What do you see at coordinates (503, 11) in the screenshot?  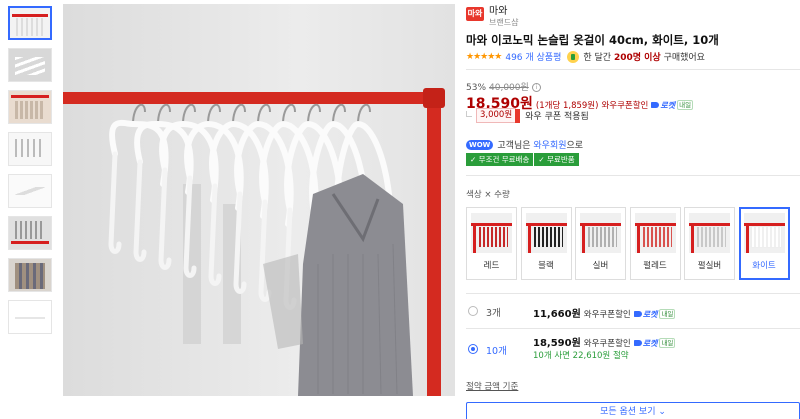 I see `brand-name: 마와` at bounding box center [503, 11].